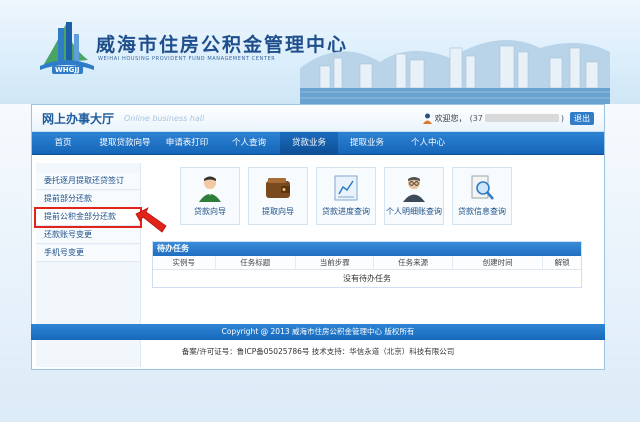 The width and height of the screenshot is (640, 422). What do you see at coordinates (335, 262) in the screenshot?
I see `column-header: 当前步骤` at bounding box center [335, 262].